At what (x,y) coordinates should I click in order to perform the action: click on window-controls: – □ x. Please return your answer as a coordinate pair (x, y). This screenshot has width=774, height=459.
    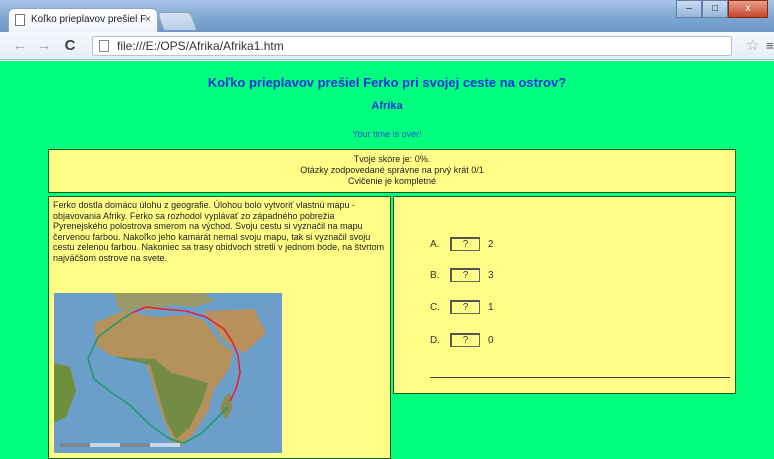
    Looking at the image, I should click on (722, 9).